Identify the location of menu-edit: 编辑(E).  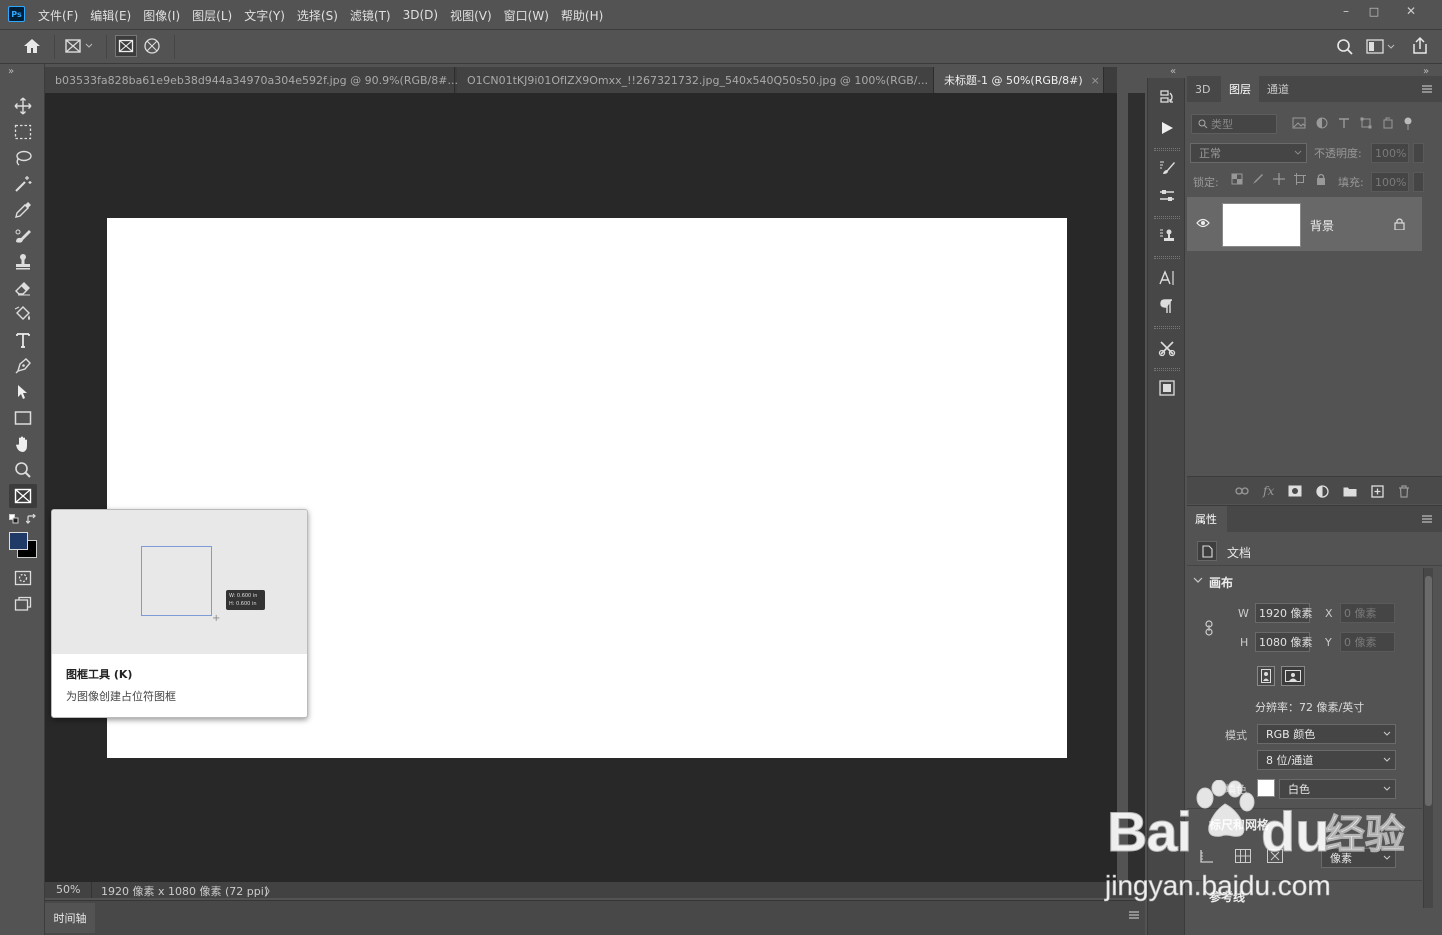
(110, 15).